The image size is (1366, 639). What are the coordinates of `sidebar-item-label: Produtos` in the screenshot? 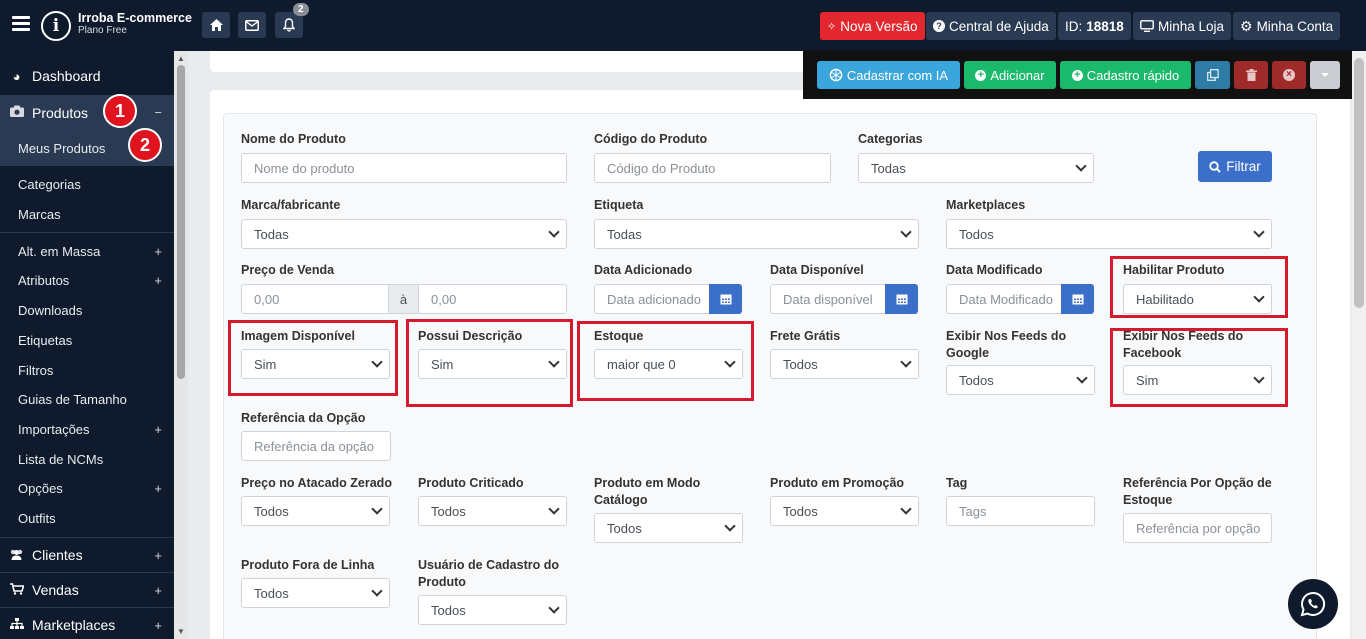 It's located at (60, 112).